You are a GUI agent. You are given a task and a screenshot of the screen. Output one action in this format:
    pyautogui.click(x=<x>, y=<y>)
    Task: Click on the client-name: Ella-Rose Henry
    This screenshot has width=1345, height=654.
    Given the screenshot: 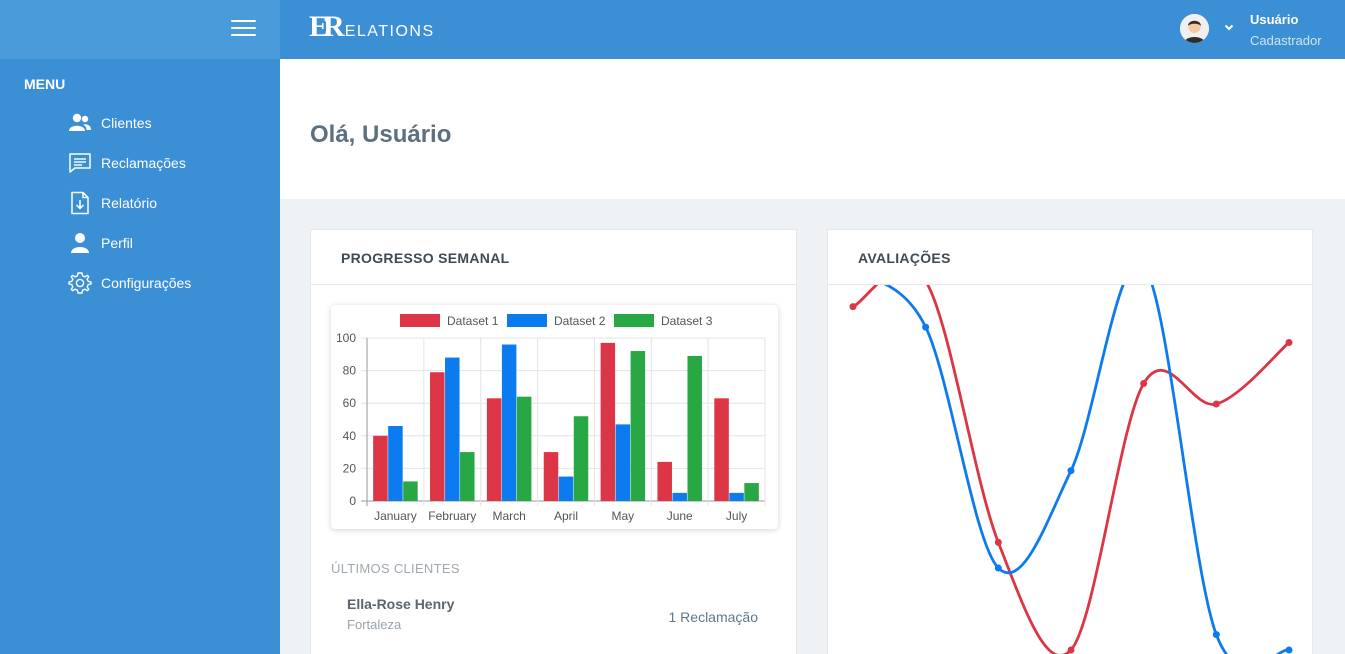 What is the action you would take?
    pyautogui.click(x=401, y=604)
    